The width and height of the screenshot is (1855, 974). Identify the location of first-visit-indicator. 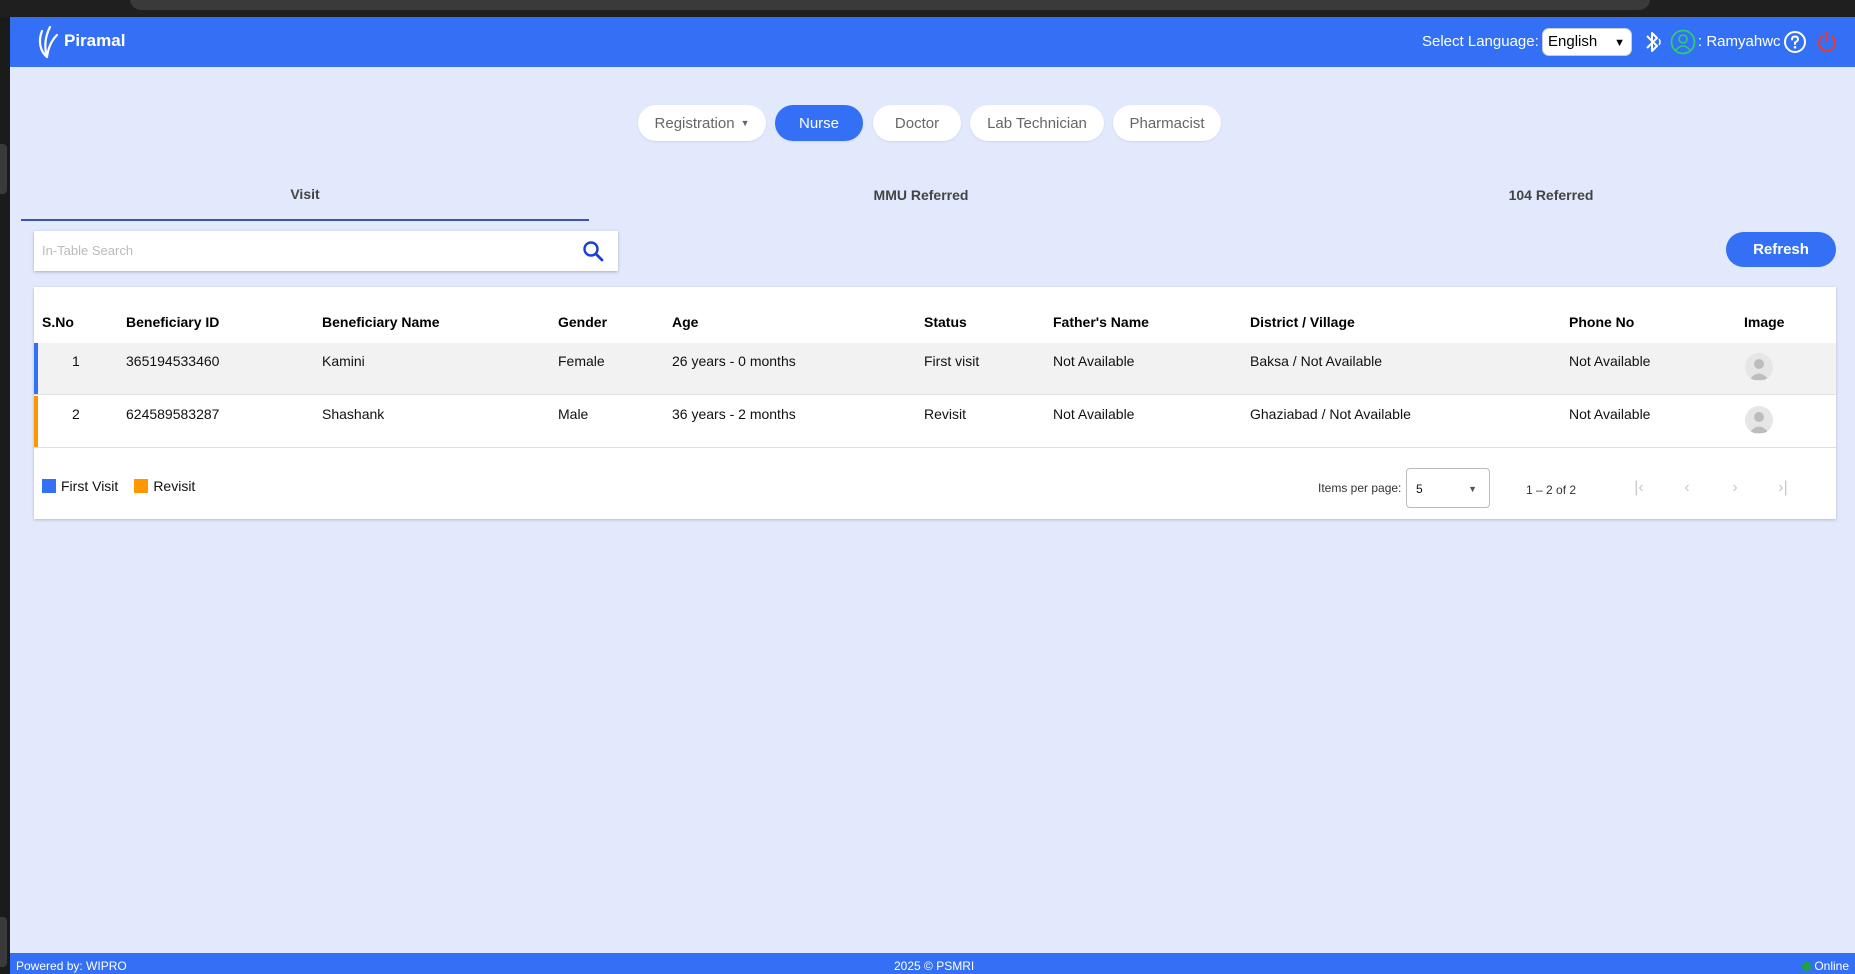
(36, 368).